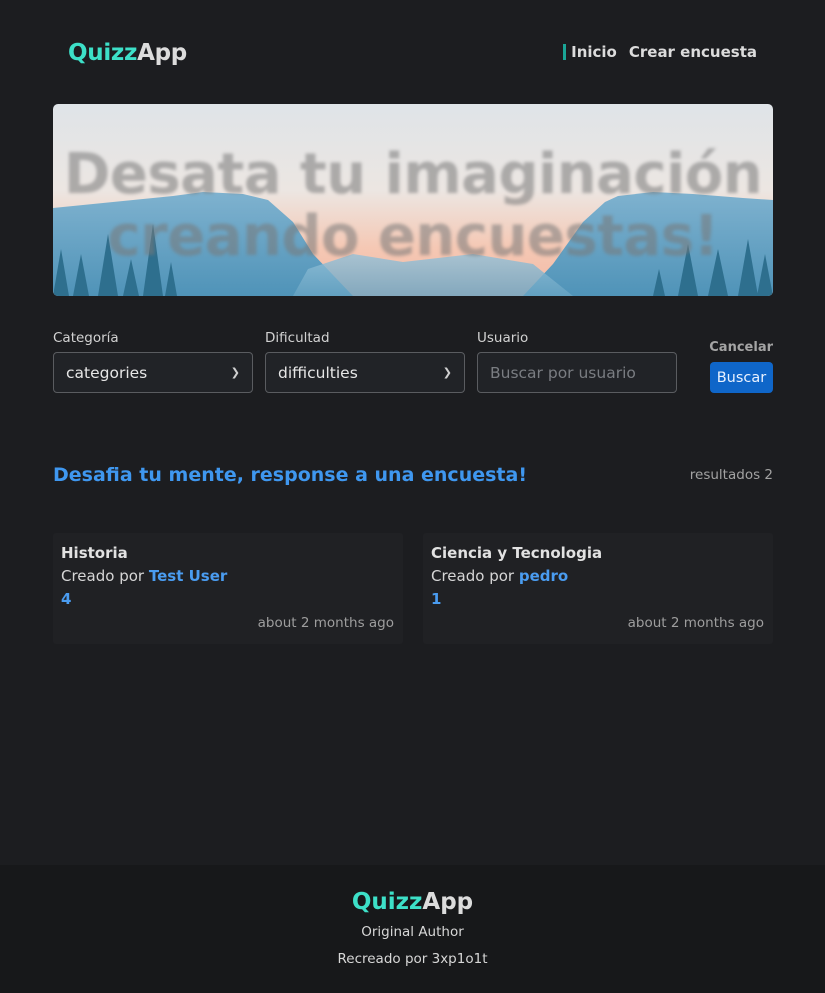 The image size is (825, 993). Describe the element at coordinates (297, 338) in the screenshot. I see `difficulty-label: Dificultad` at that location.